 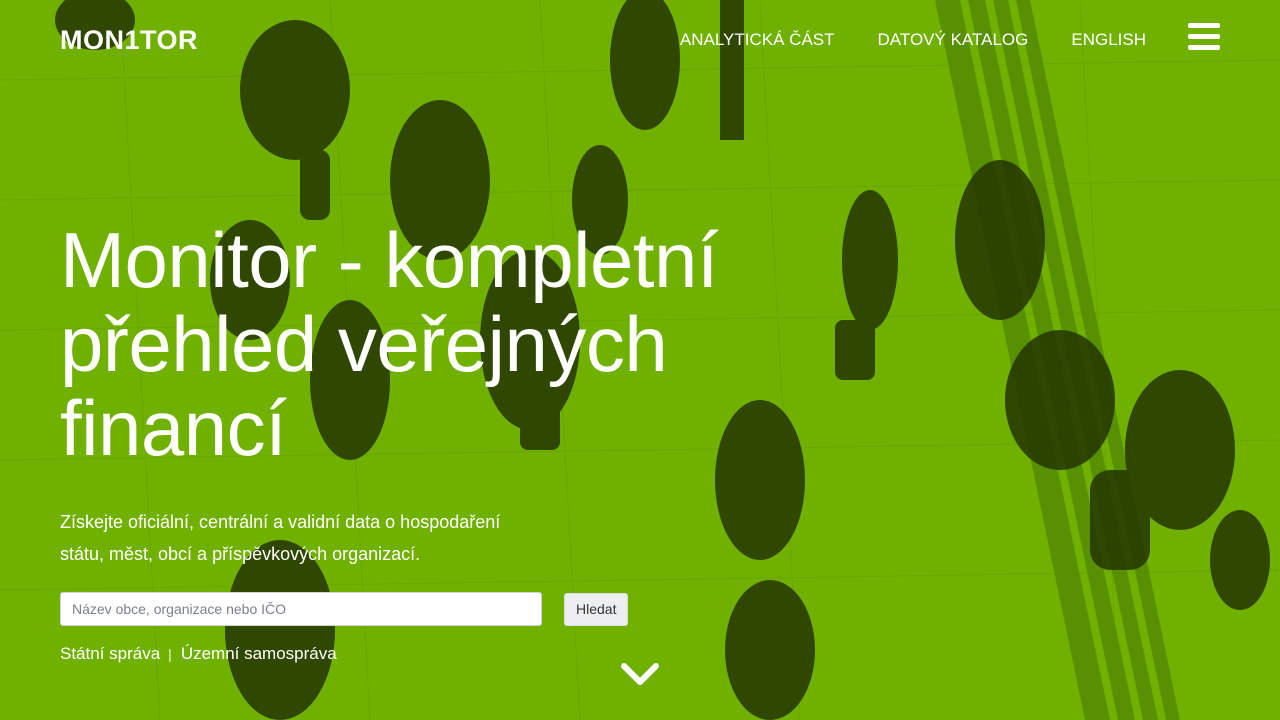 I want to click on search-form: Hledat, so click(x=344, y=609).